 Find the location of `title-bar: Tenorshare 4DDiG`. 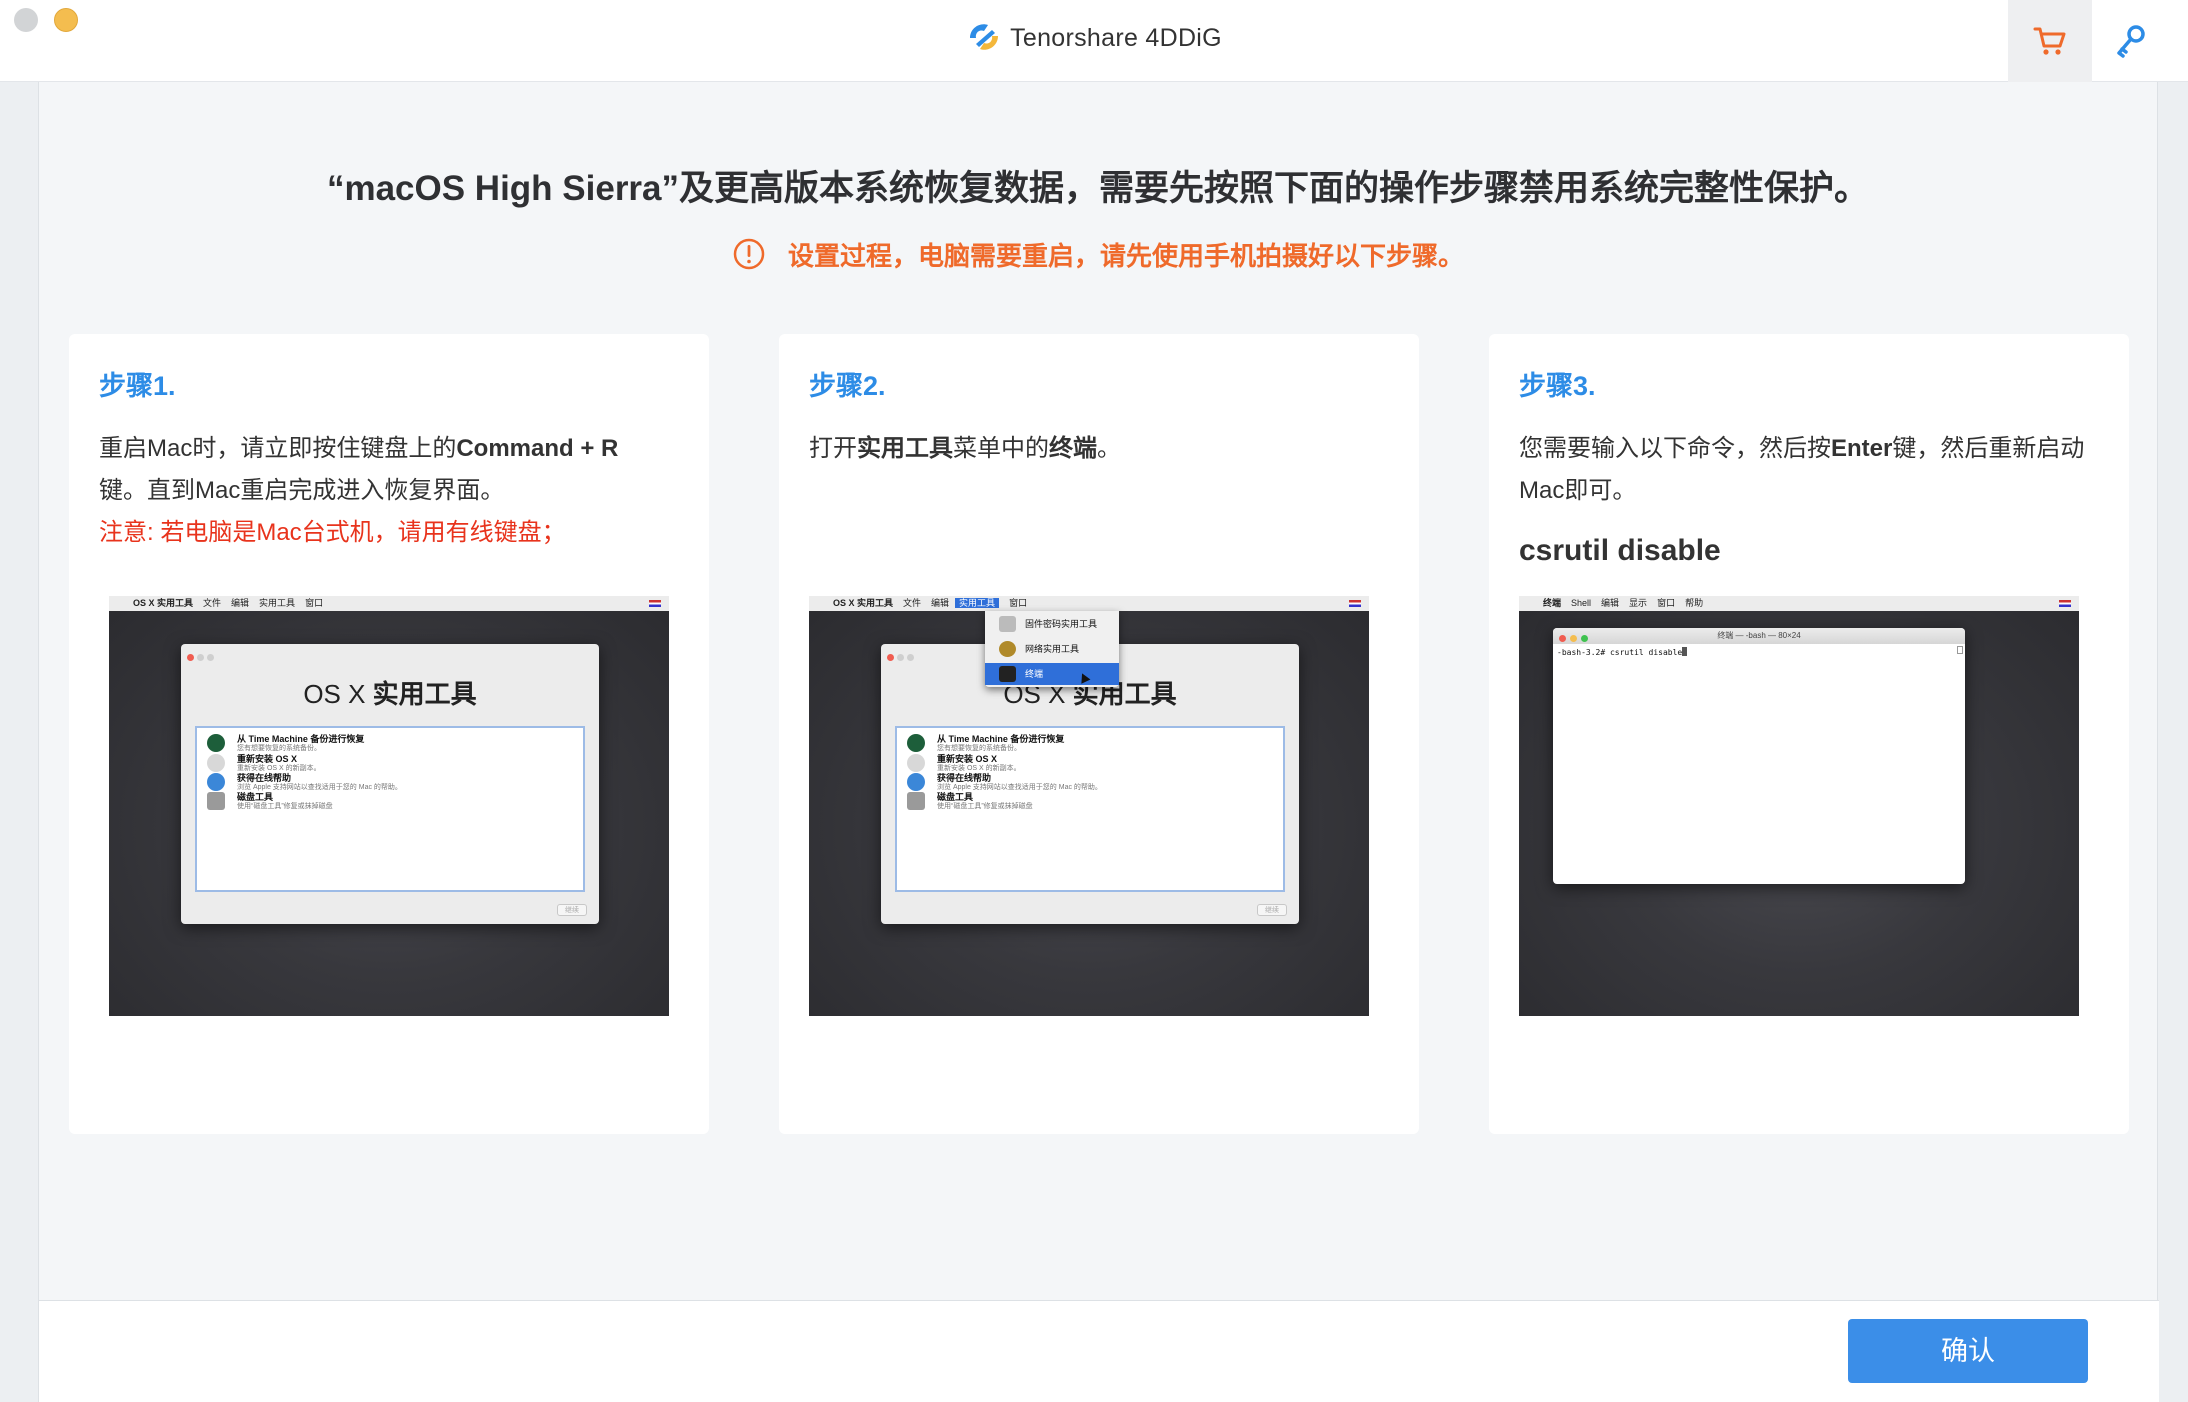

title-bar: Tenorshare 4DDiG is located at coordinates (1094, 41).